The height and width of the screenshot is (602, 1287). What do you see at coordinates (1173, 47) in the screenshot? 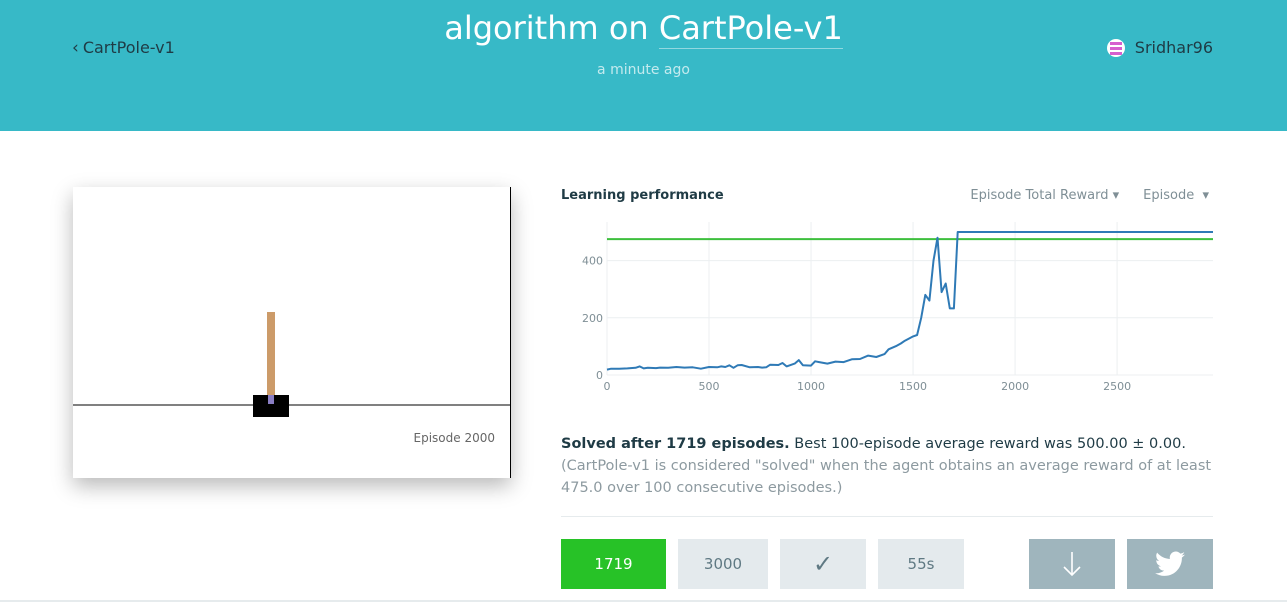
I see `username: Sridhar96` at bounding box center [1173, 47].